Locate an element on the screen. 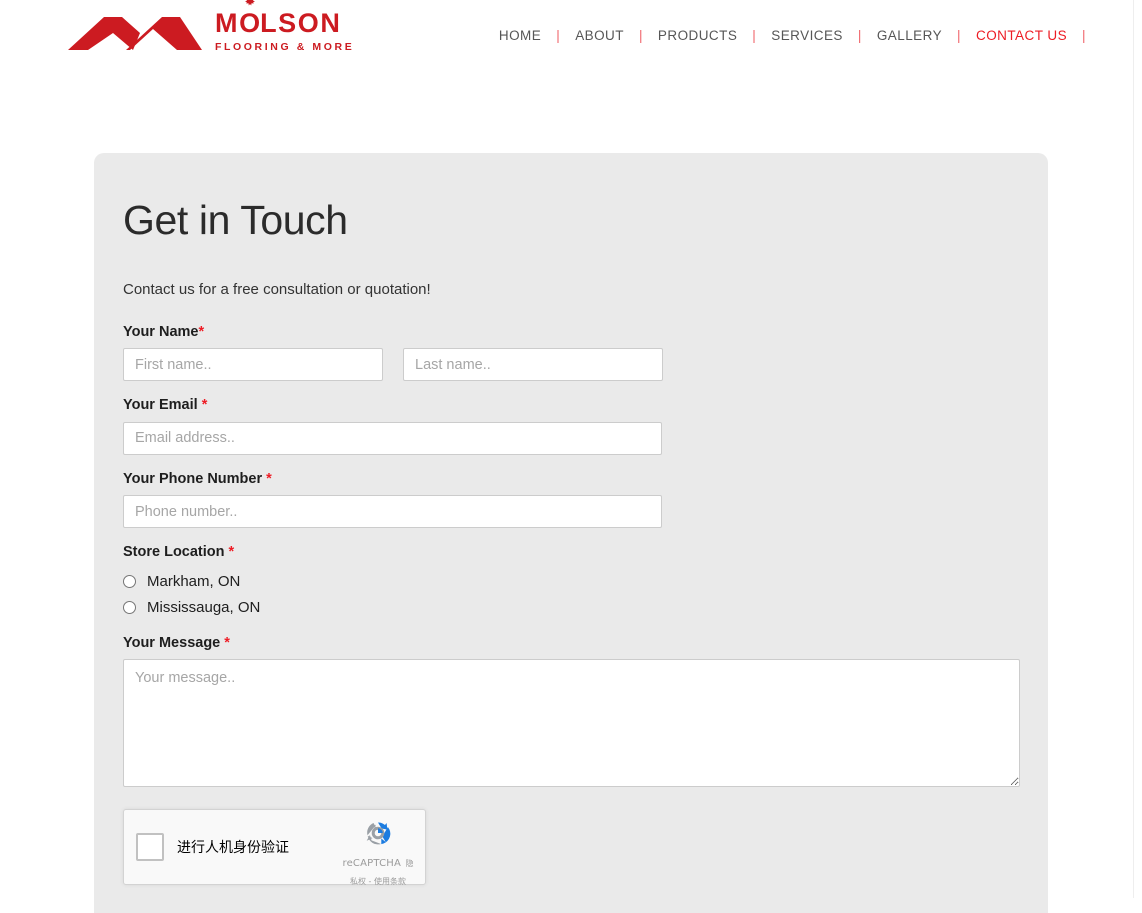  recaptcha-checkbox is located at coordinates (150, 847).